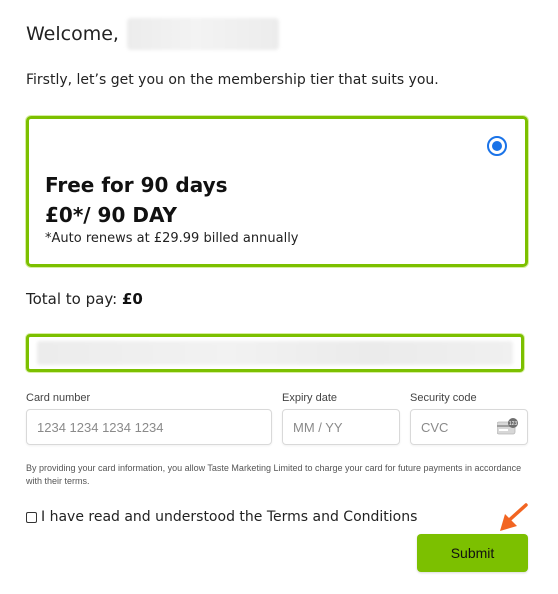  I want to click on tier-radio-button, so click(497, 146).